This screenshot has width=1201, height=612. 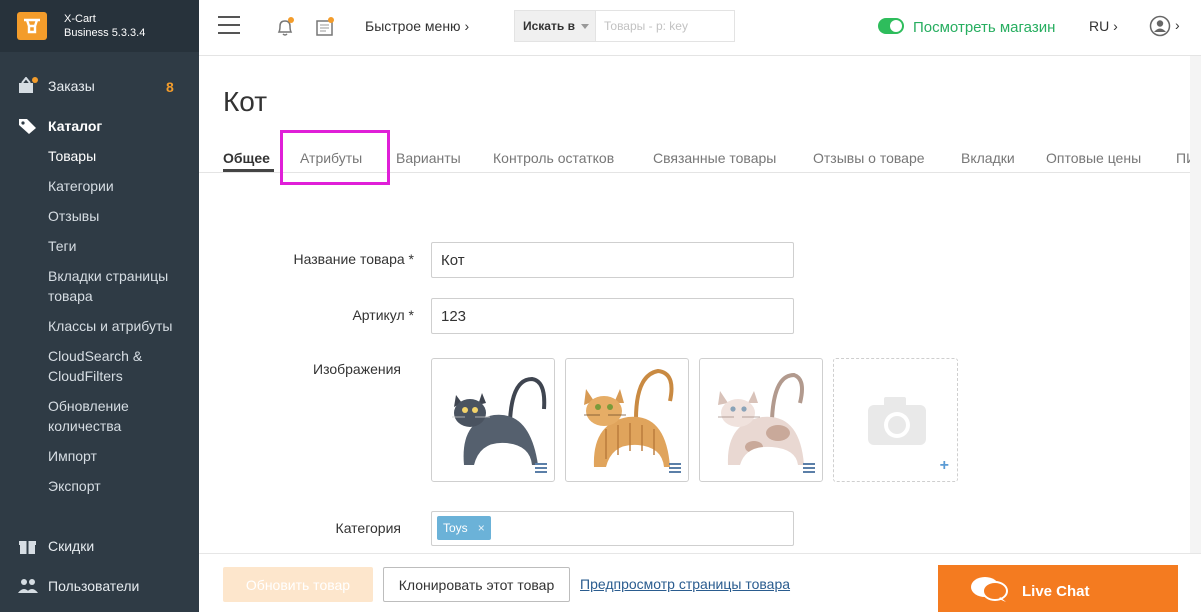 I want to click on tab-related-products: Связанные товары, so click(x=714, y=158).